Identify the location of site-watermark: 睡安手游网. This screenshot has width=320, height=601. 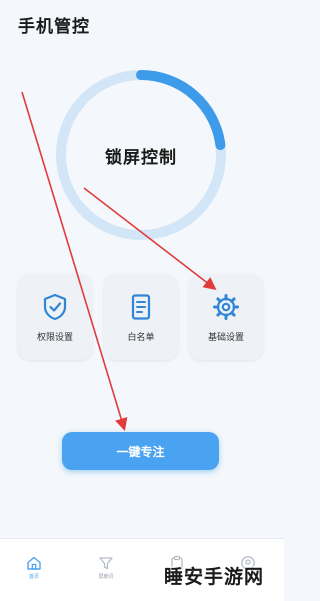
(214, 577).